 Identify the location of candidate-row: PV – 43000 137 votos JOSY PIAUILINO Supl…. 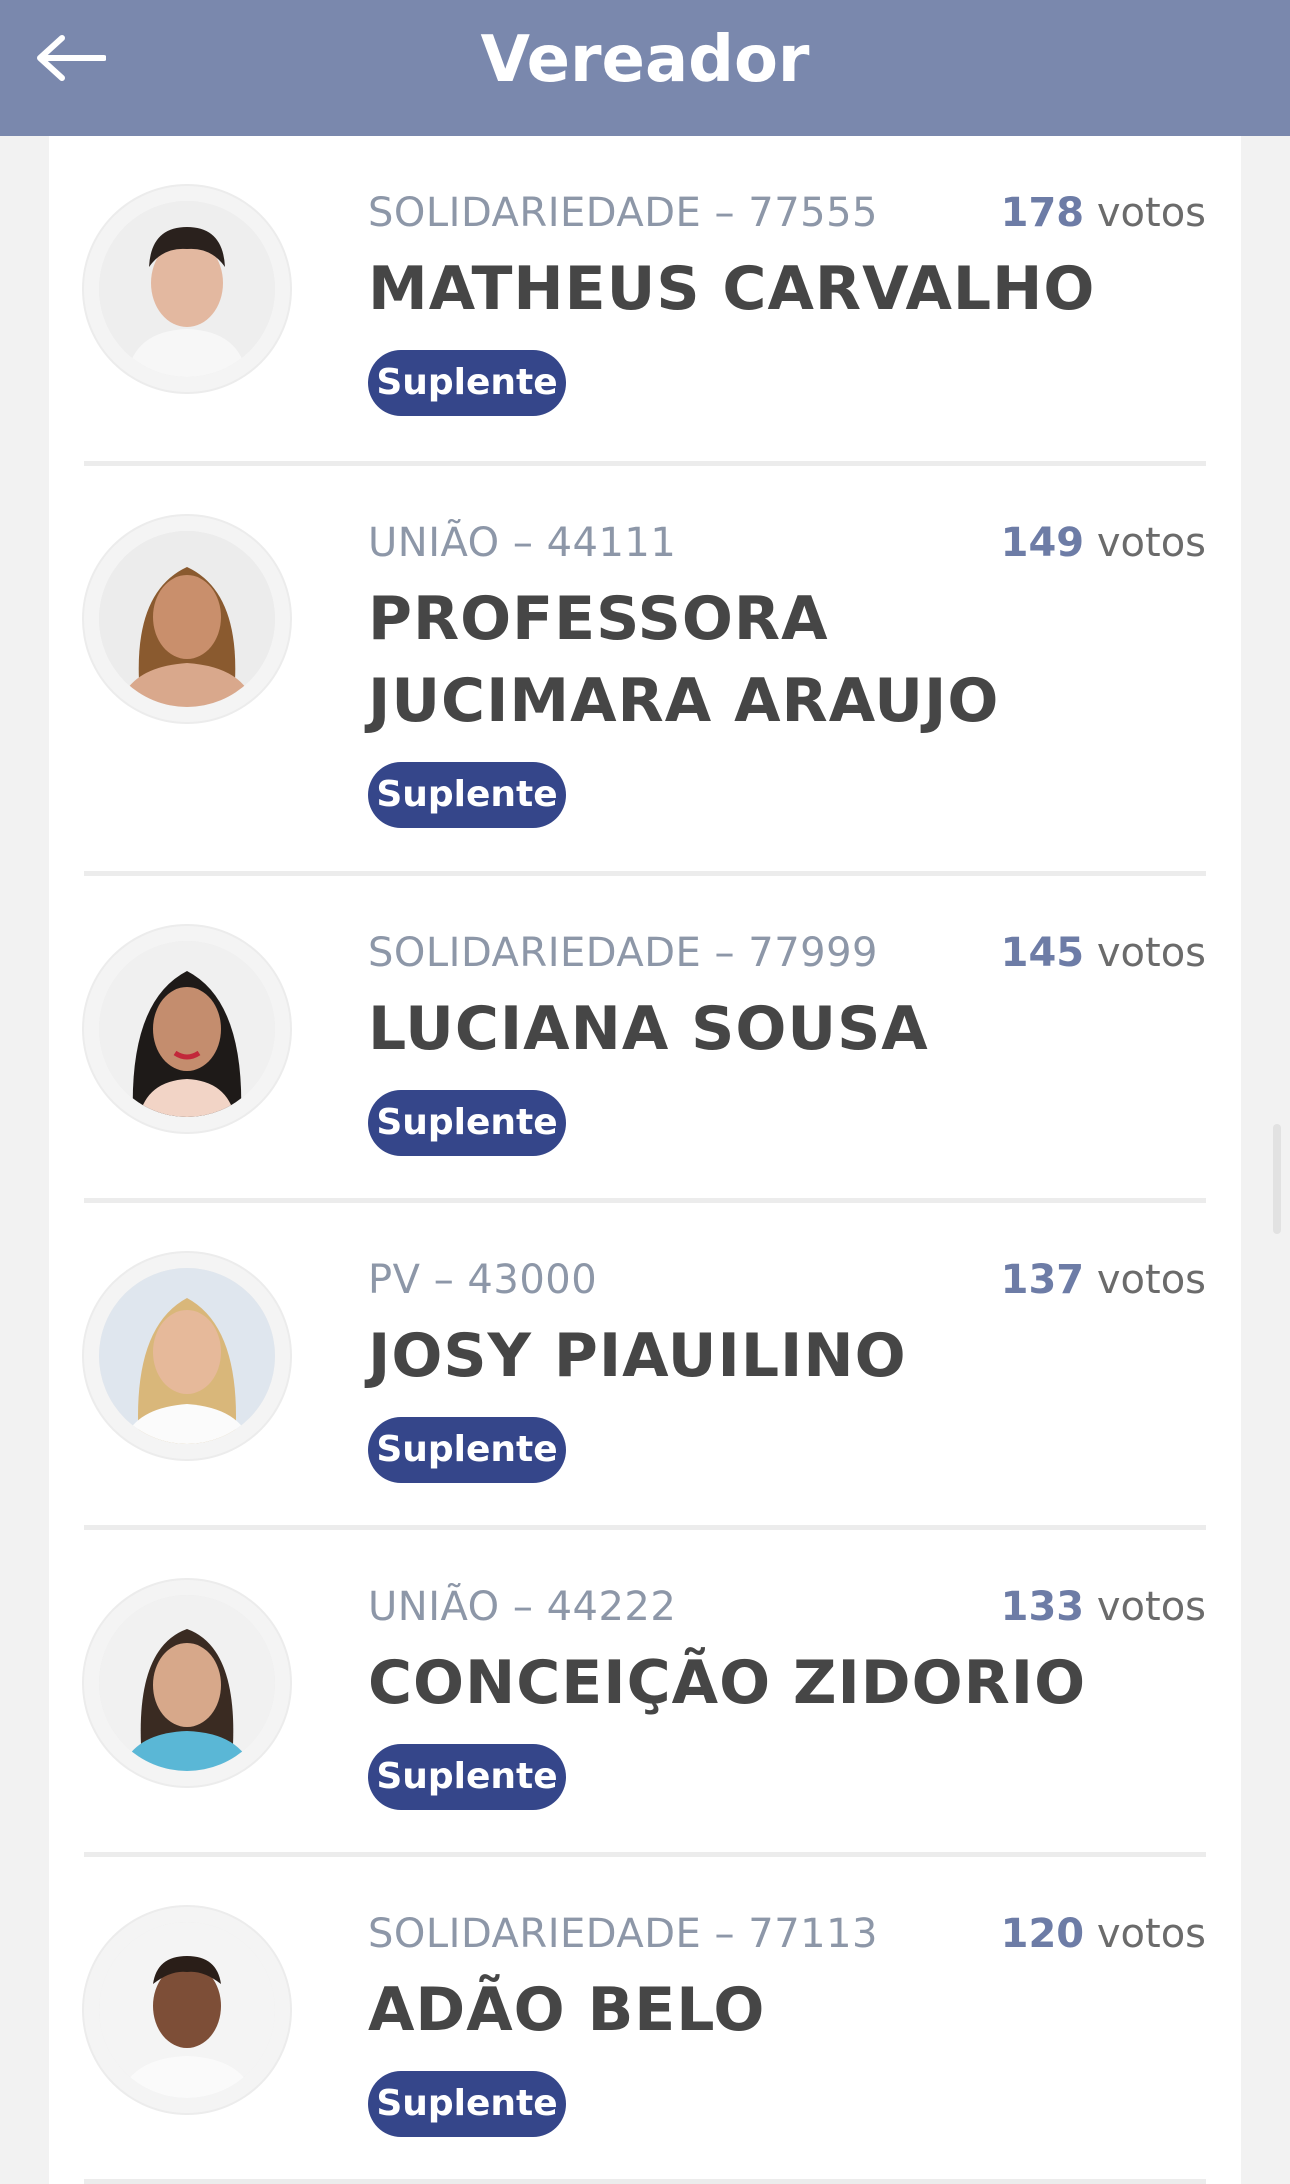
(645, 1366).